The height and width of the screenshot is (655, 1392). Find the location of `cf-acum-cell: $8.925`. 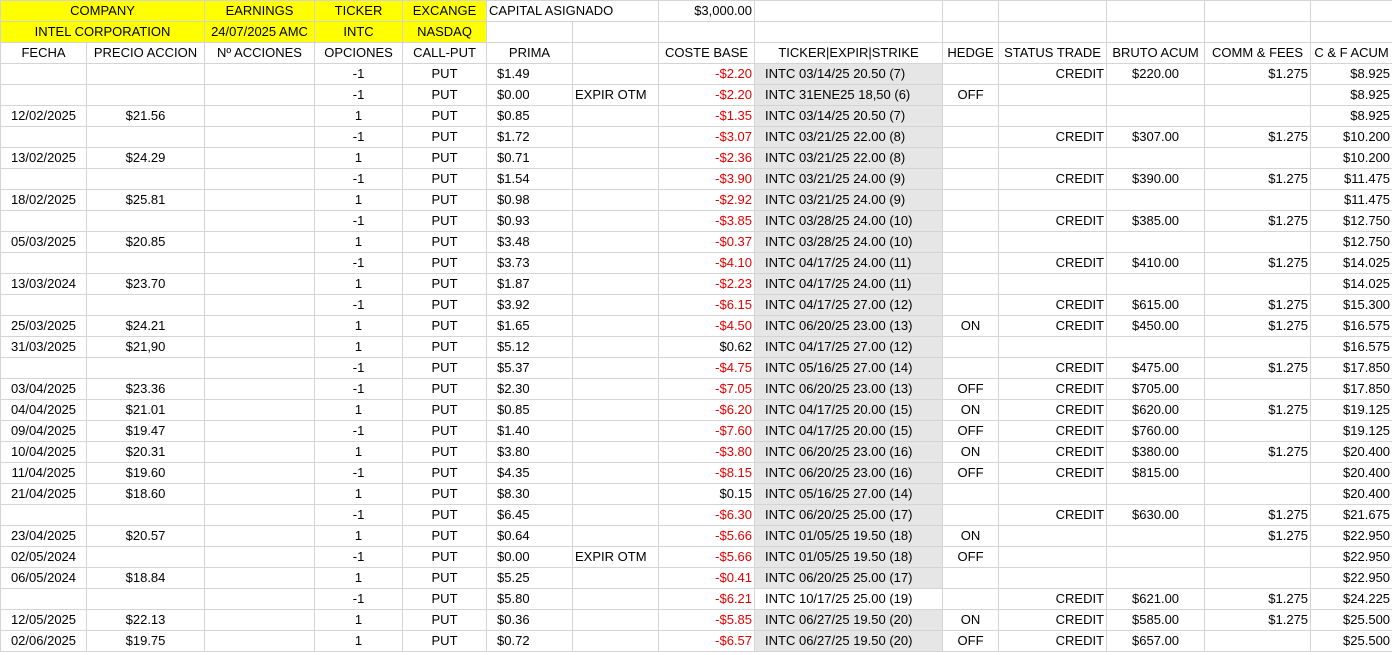

cf-acum-cell: $8.925 is located at coordinates (1351, 95).